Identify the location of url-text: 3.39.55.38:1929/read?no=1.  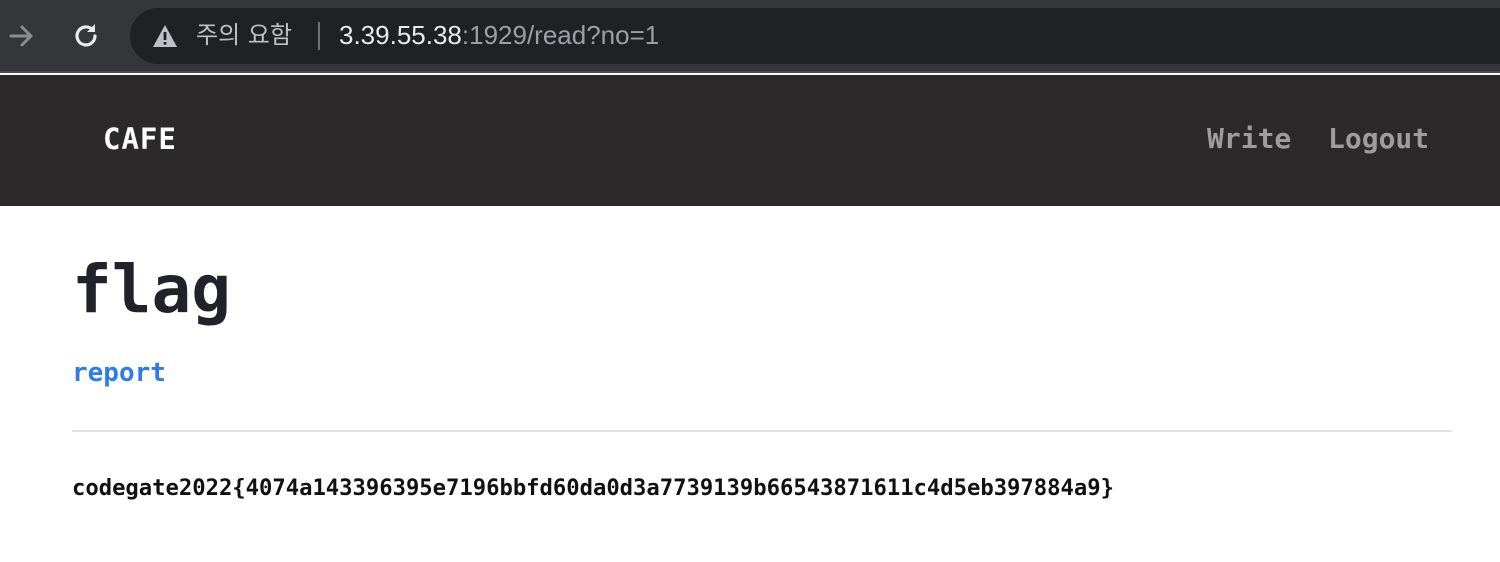
(499, 35).